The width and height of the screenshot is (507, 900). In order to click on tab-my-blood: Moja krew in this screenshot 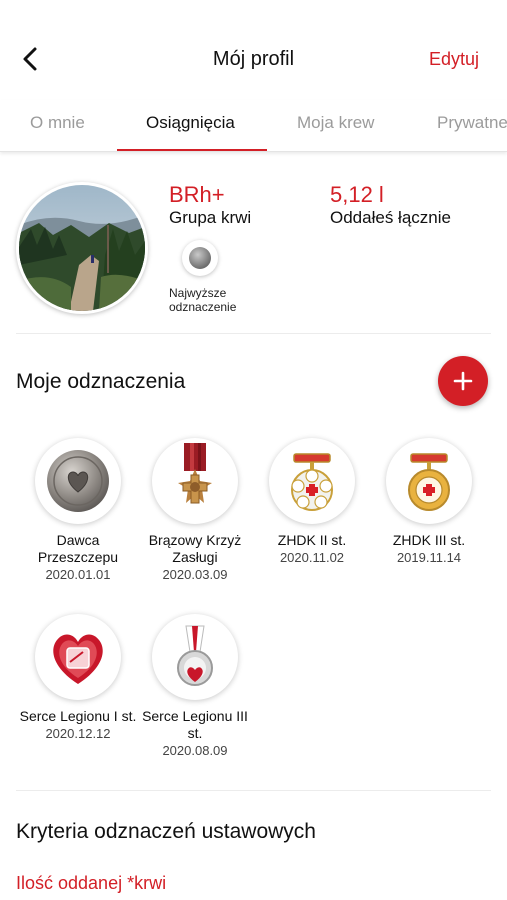, I will do `click(335, 123)`.